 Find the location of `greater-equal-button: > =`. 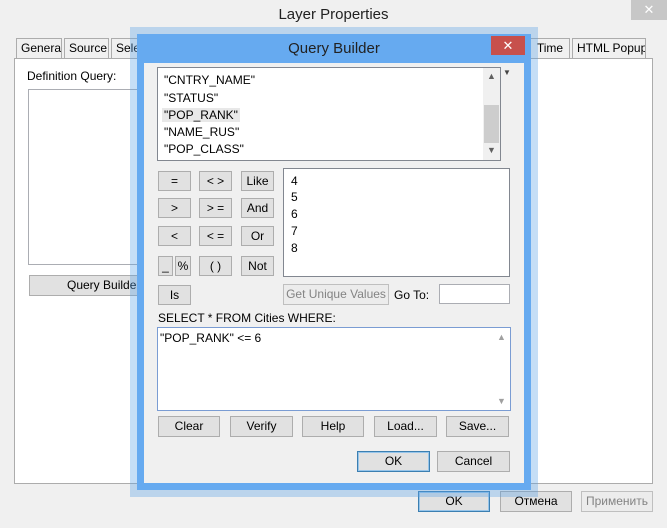

greater-equal-button: > = is located at coordinates (215, 208).